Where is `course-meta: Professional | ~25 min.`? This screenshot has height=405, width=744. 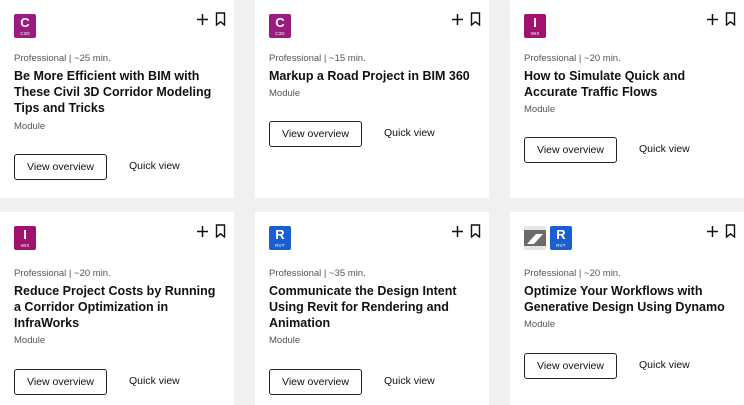 course-meta: Professional | ~25 min. is located at coordinates (62, 58).